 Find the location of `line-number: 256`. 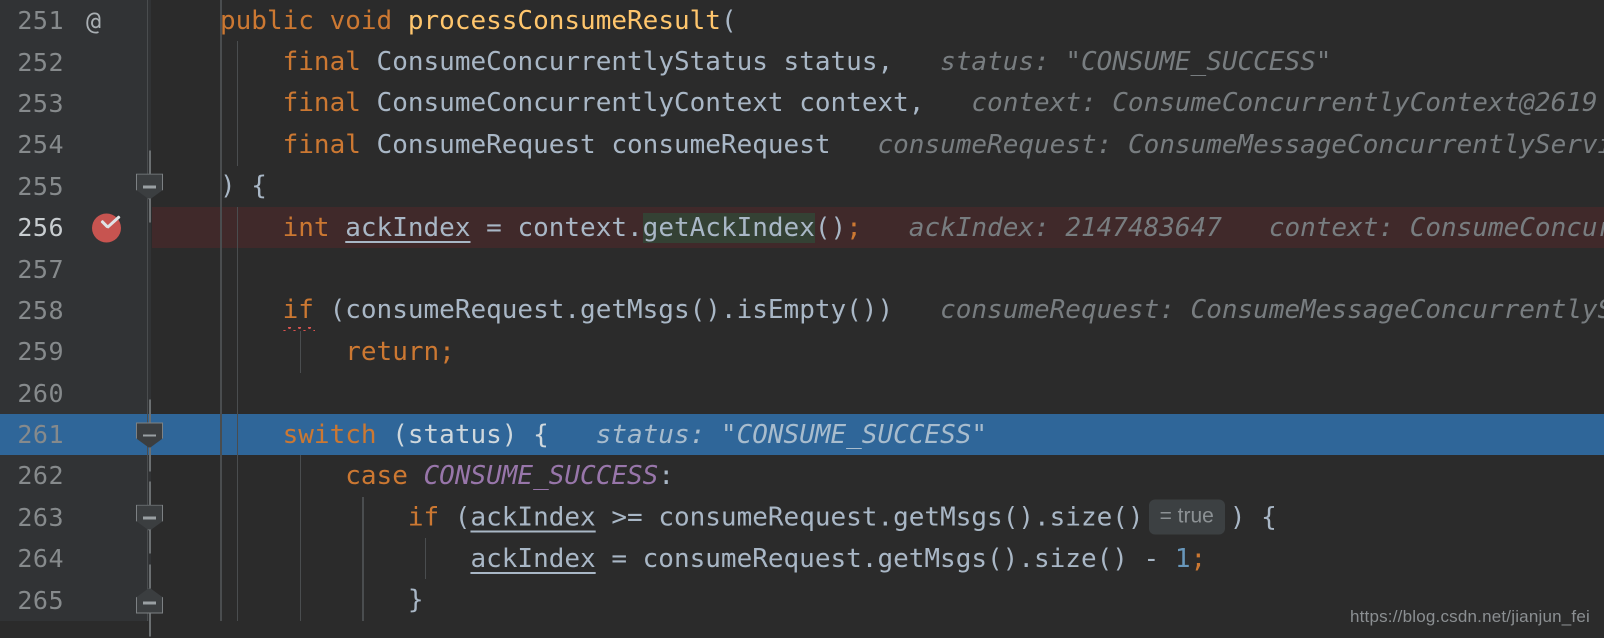

line-number: 256 is located at coordinates (38, 227).